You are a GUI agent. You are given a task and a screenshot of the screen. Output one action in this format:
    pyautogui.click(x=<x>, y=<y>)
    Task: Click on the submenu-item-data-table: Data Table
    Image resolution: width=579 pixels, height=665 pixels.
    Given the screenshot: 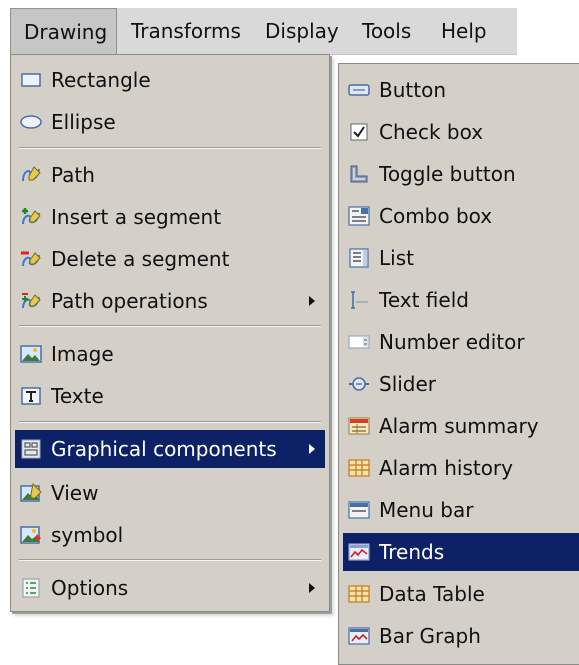 What is the action you would take?
    pyautogui.click(x=461, y=594)
    